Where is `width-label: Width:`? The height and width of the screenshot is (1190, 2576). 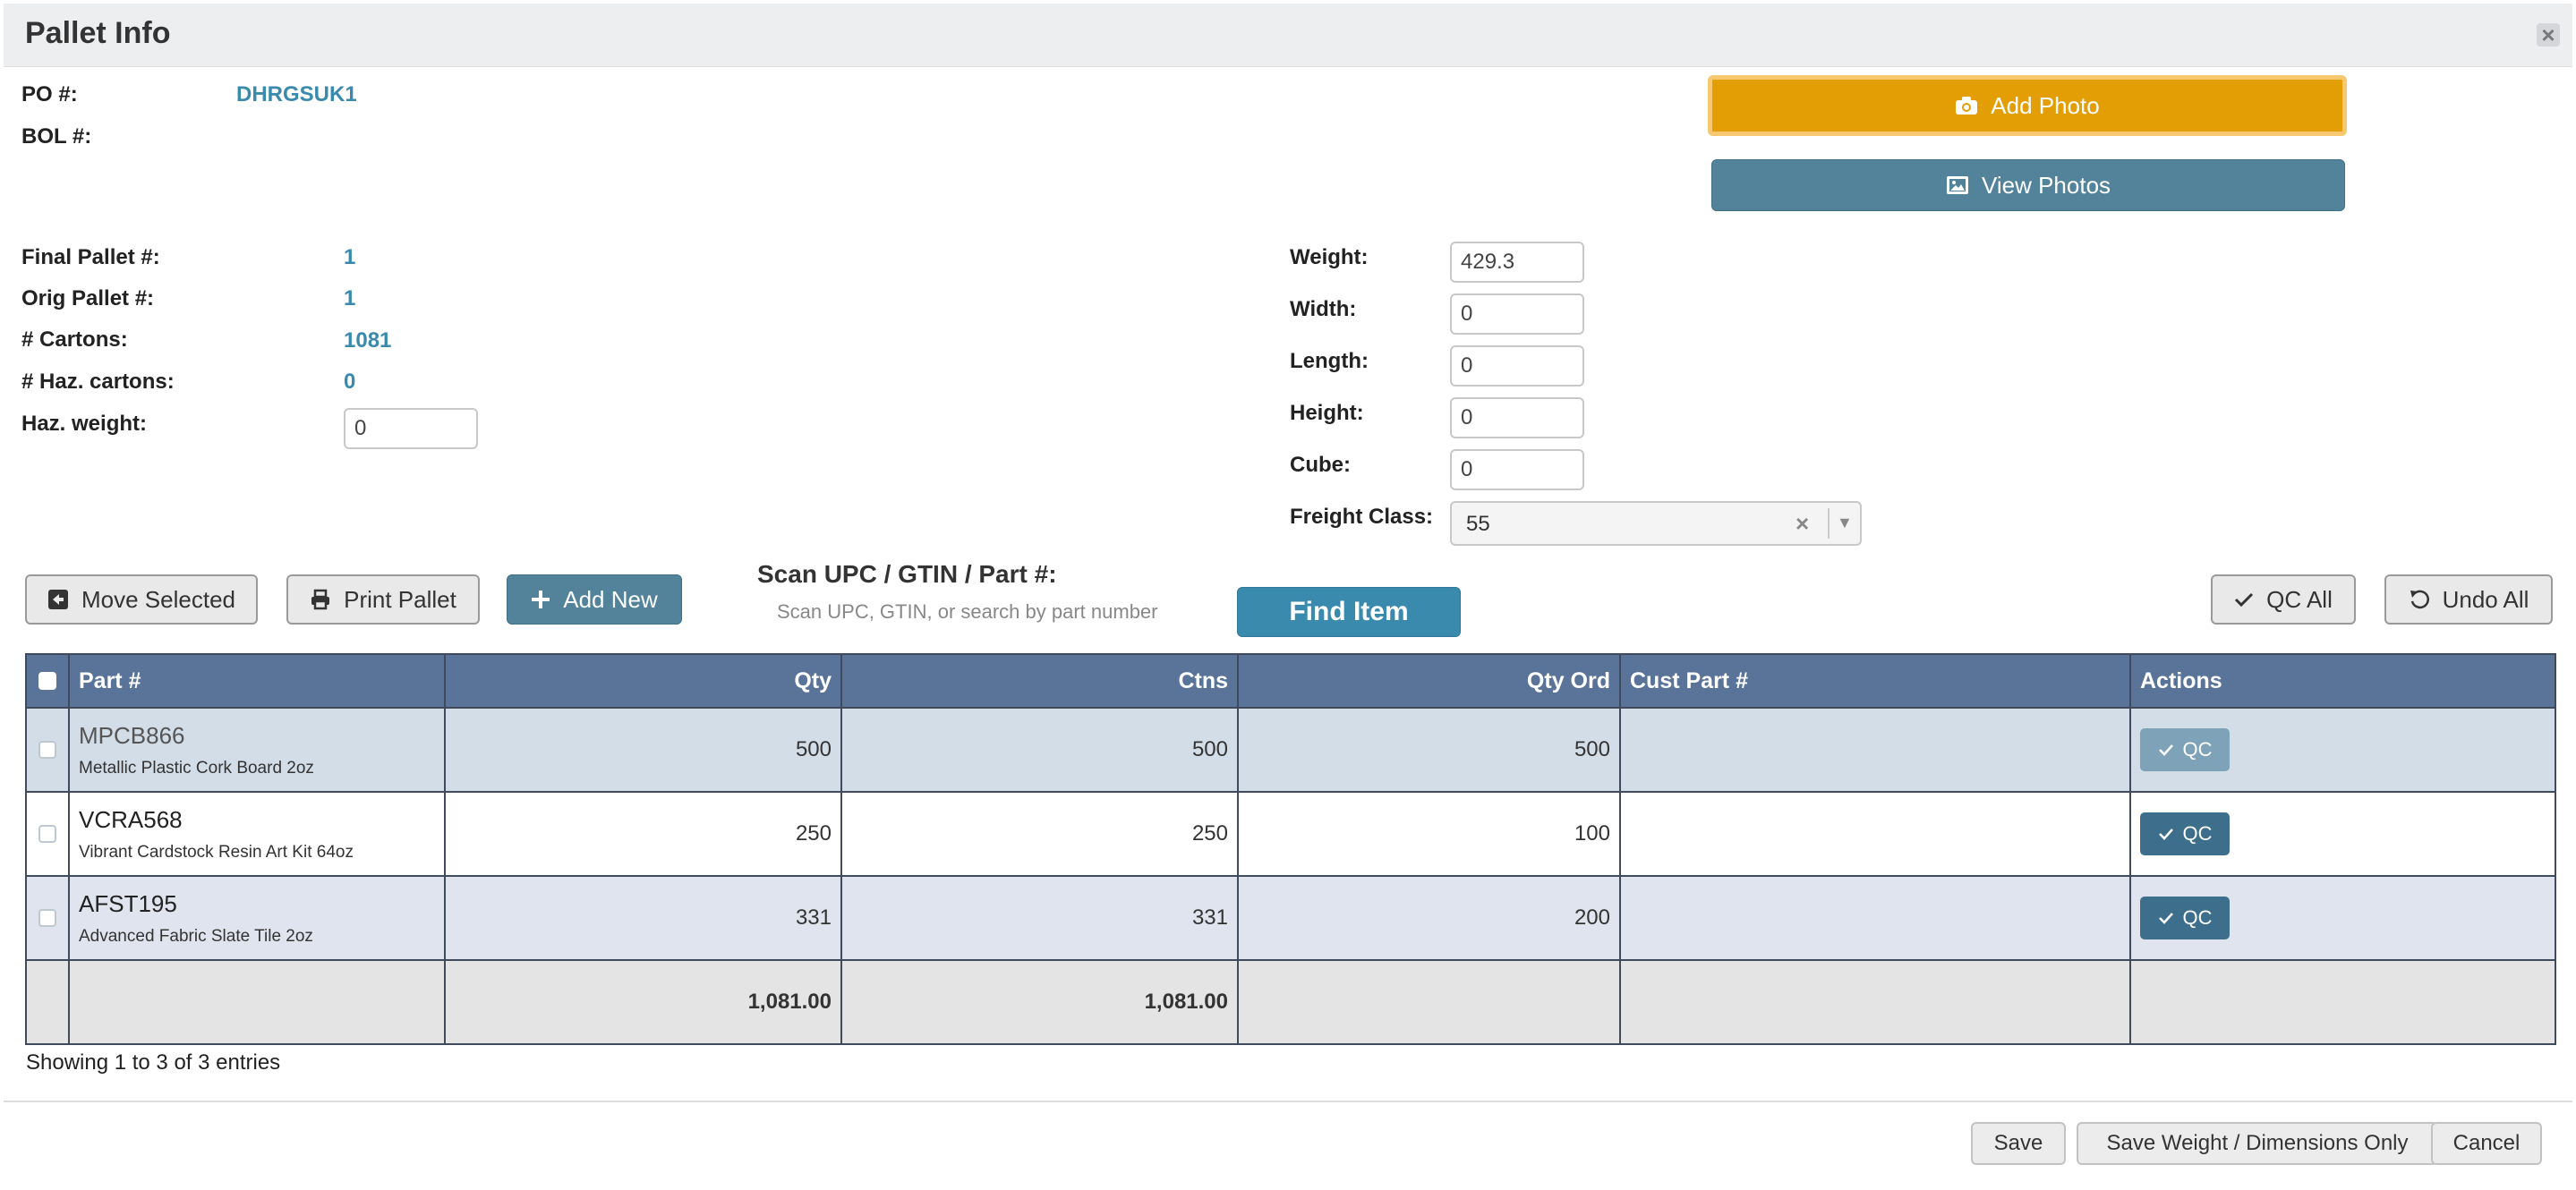
width-label: Width: is located at coordinates (1323, 309).